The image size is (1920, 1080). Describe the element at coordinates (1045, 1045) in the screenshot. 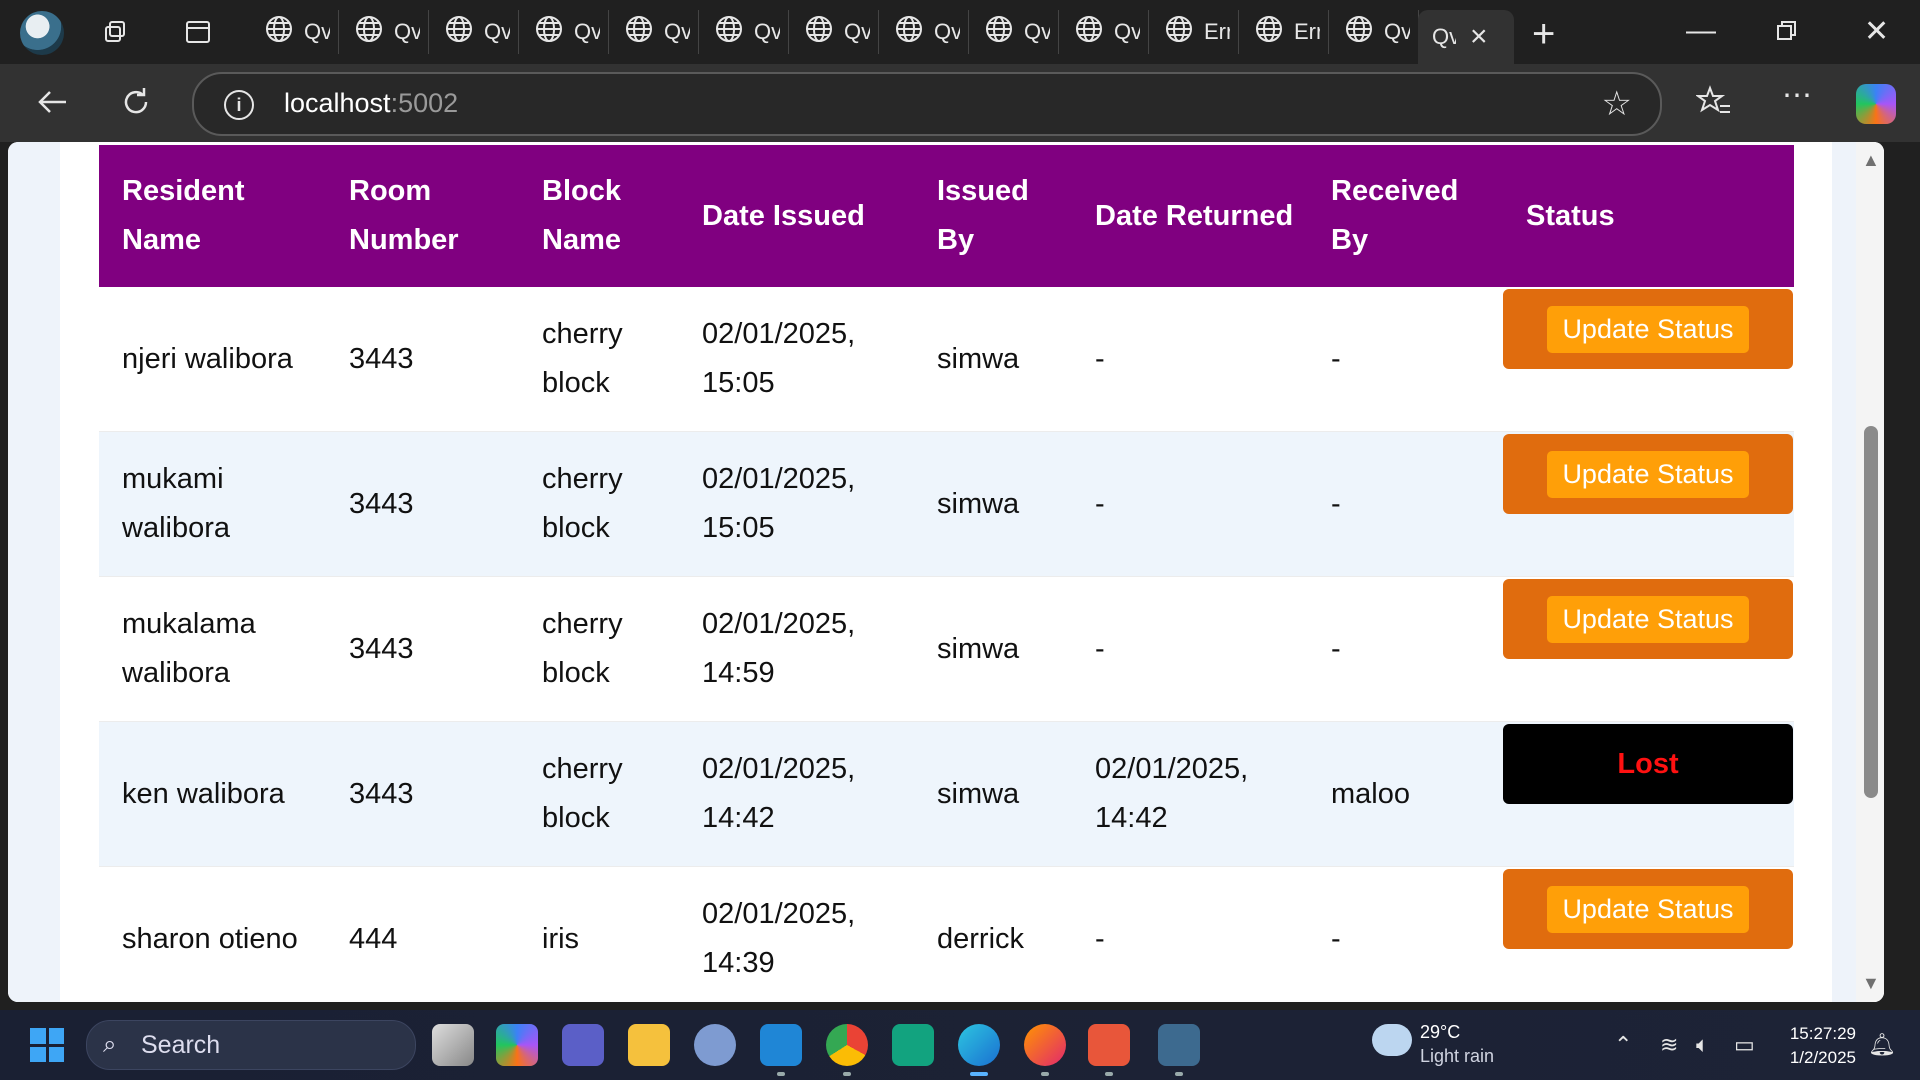

I see `firefox-icon` at that location.